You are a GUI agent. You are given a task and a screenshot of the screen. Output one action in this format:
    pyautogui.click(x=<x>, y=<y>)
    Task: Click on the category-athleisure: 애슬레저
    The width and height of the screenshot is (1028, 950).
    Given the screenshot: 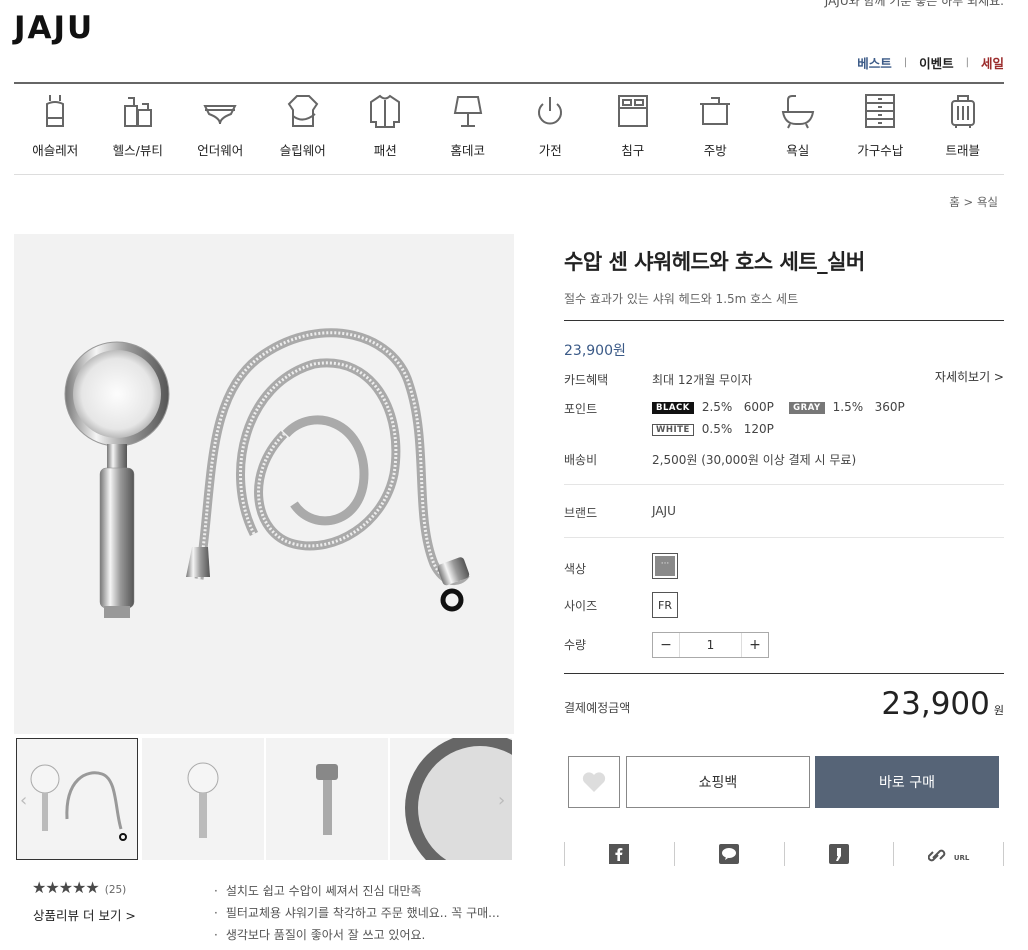 What is the action you would take?
    pyautogui.click(x=55, y=125)
    